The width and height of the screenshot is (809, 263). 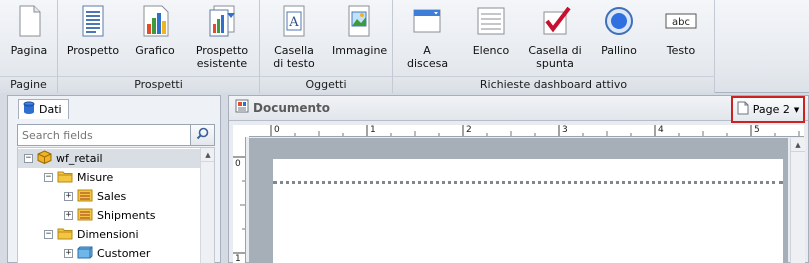 I want to click on tree-node-sales: + Sales, so click(x=72, y=196).